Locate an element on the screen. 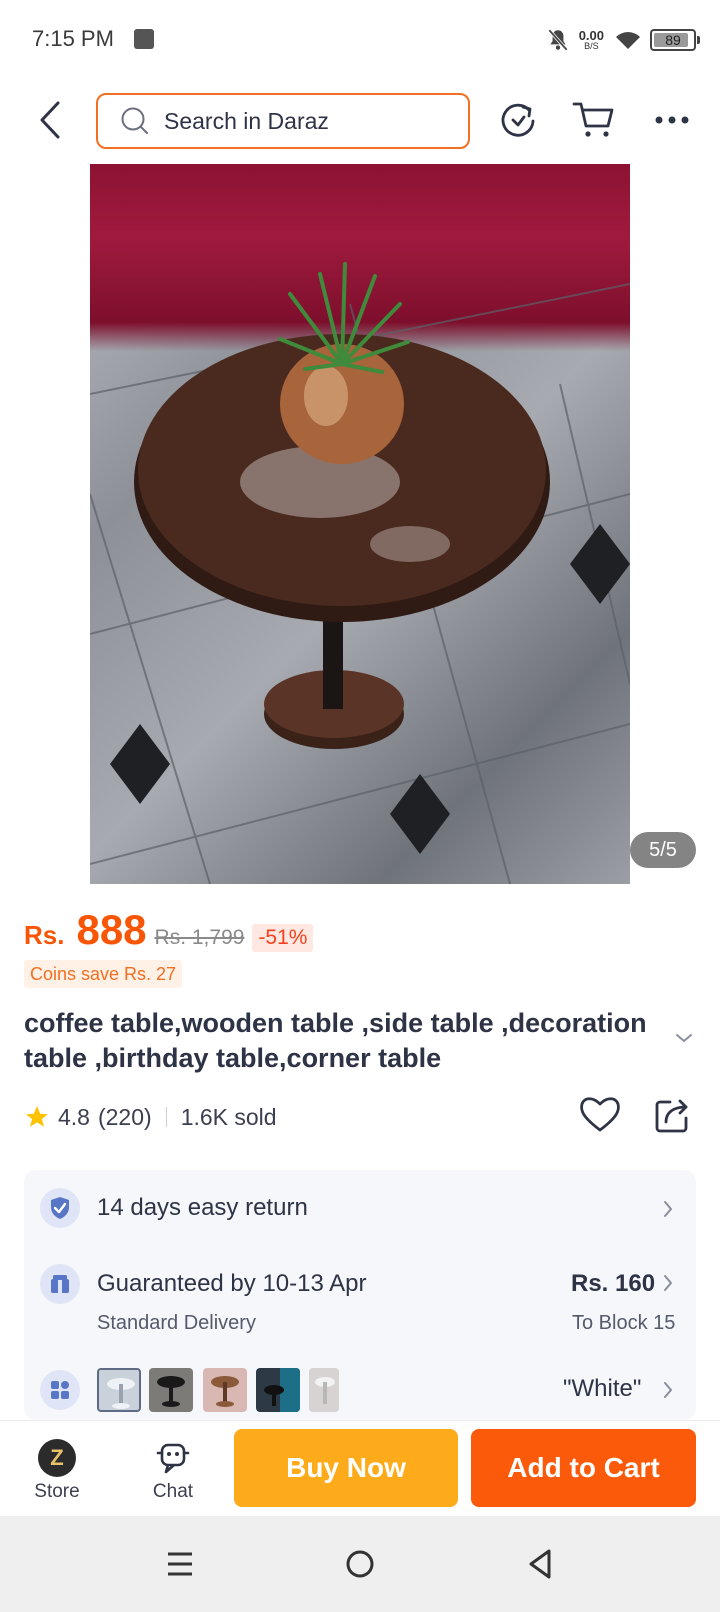 The height and width of the screenshot is (1612, 720). delivery-location: To Block 15 is located at coordinates (624, 1323).